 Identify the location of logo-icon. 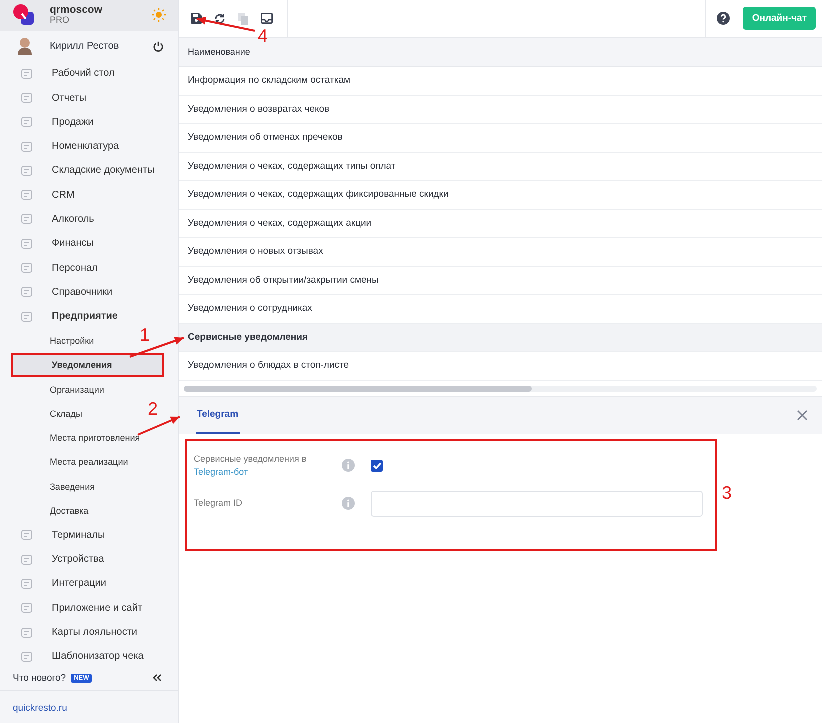
(24, 15).